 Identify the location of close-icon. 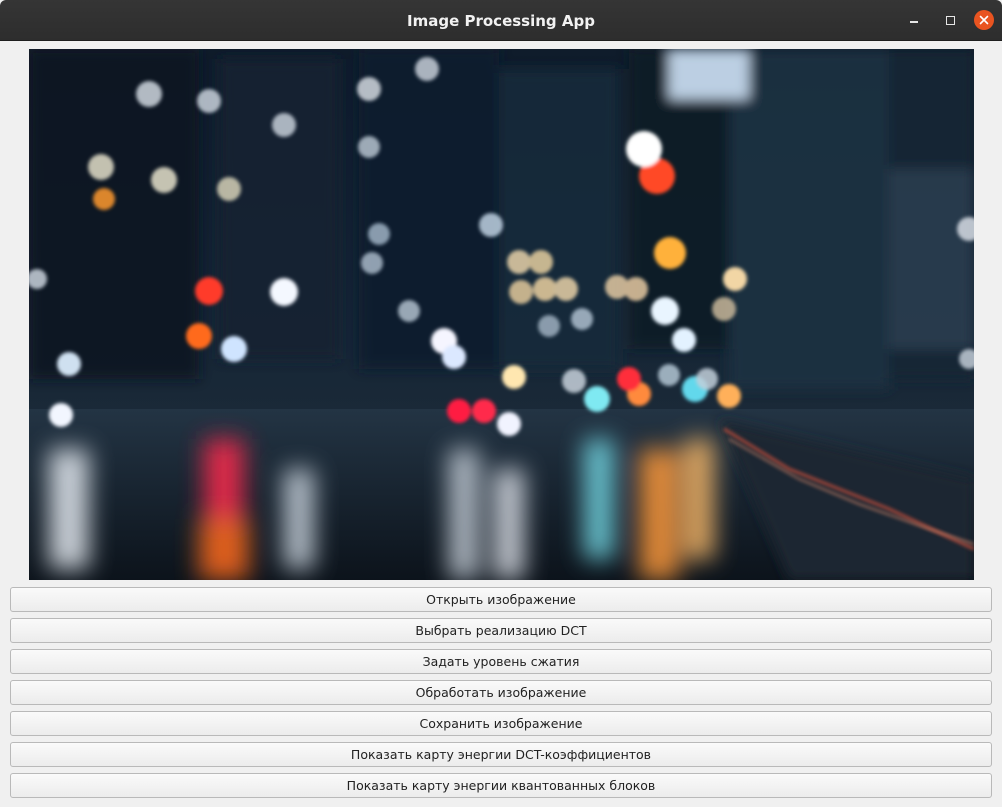
(984, 20).